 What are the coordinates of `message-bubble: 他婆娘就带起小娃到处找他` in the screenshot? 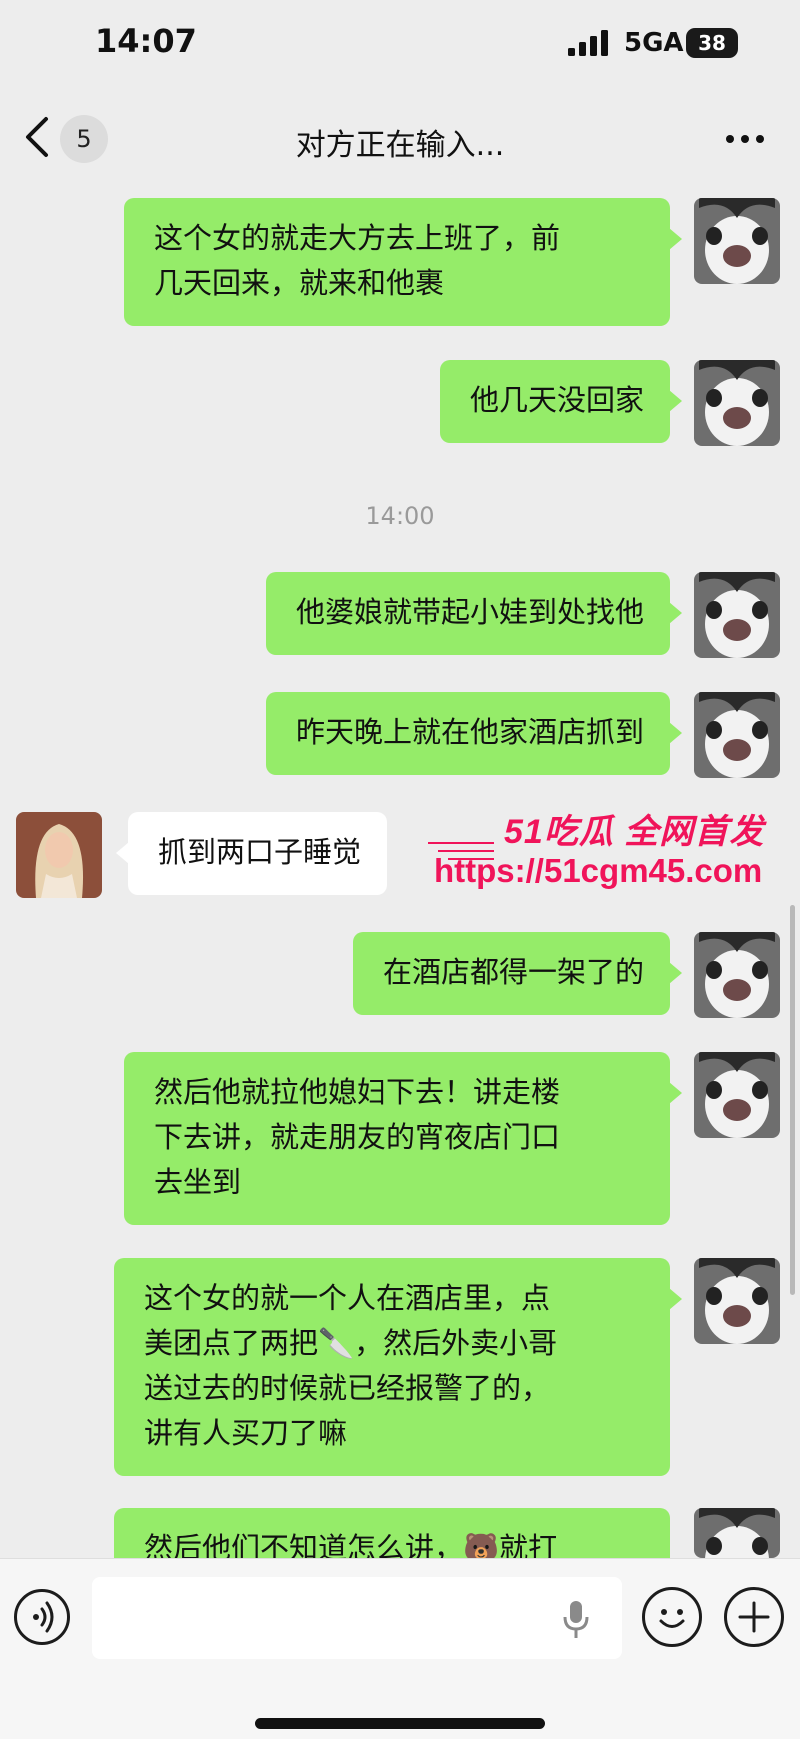 It's located at (474, 613).